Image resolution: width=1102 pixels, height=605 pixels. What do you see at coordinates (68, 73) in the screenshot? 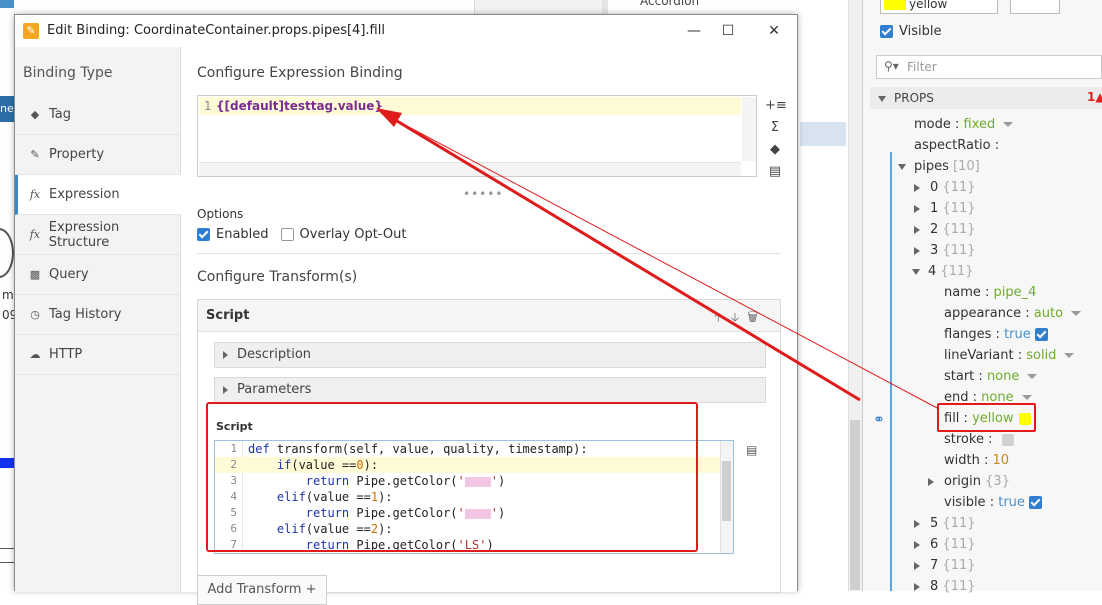
I see `binding-type-title: Binding Type` at bounding box center [68, 73].